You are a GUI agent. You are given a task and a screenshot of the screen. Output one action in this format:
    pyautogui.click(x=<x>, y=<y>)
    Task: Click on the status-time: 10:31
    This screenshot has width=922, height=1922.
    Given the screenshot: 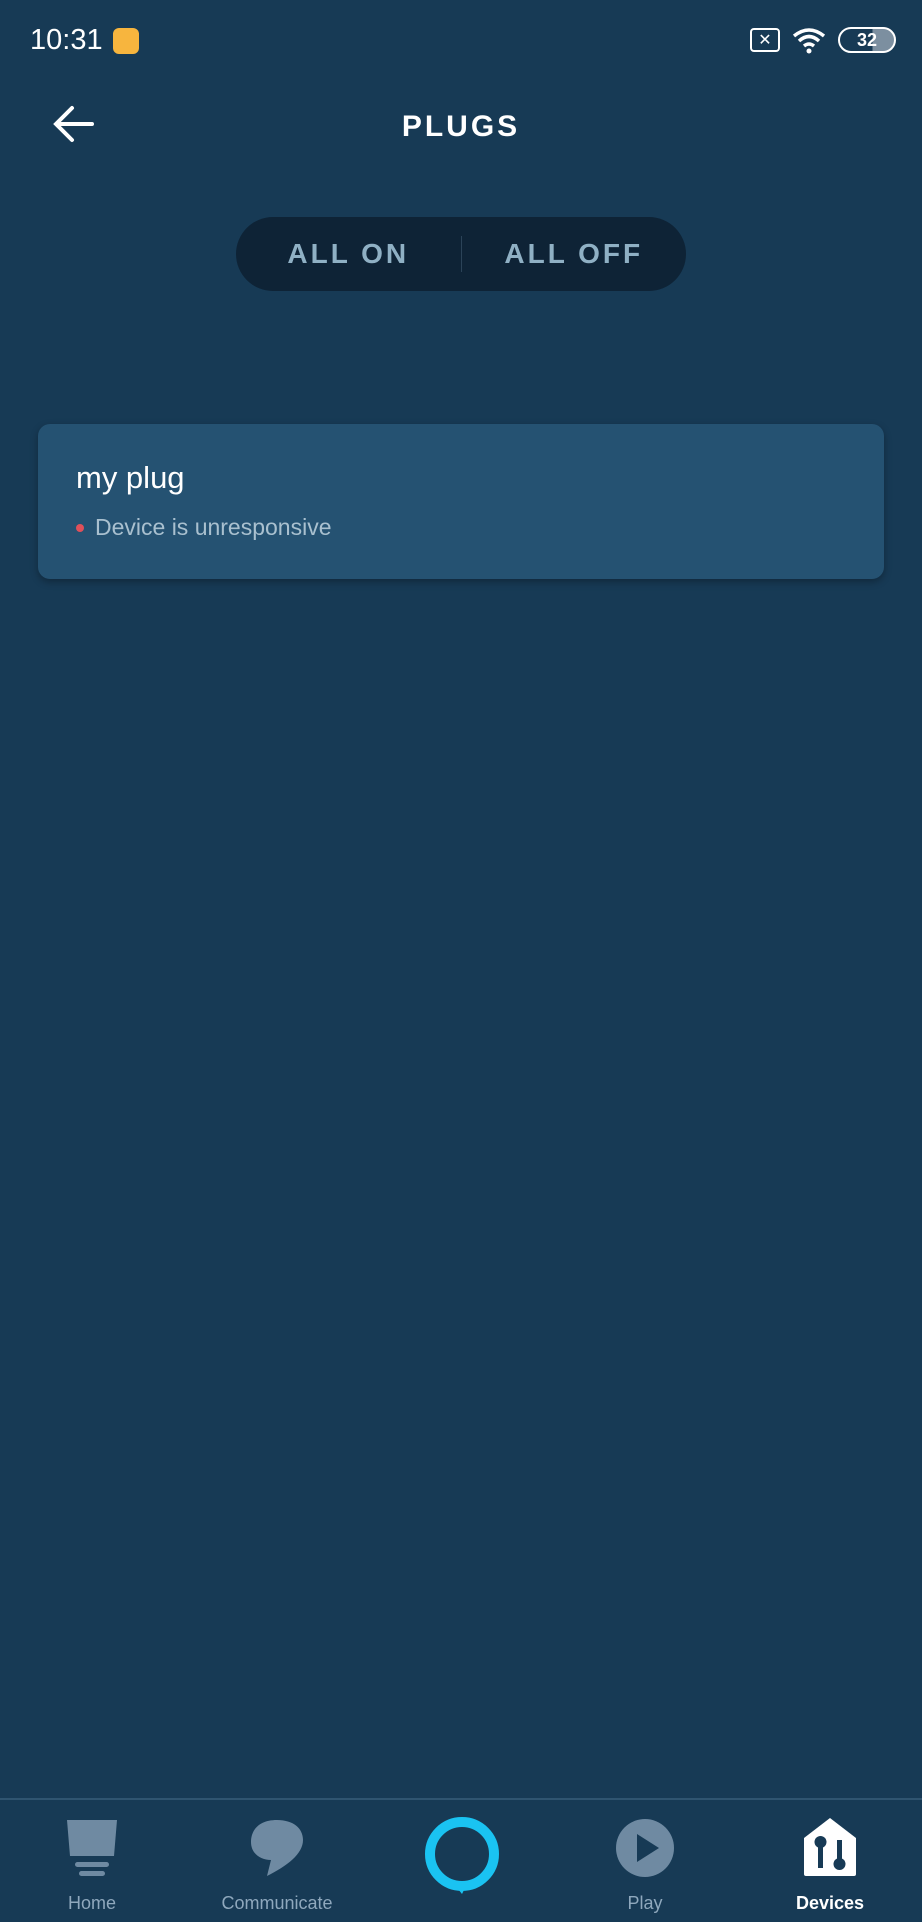 What is the action you would take?
    pyautogui.click(x=66, y=40)
    